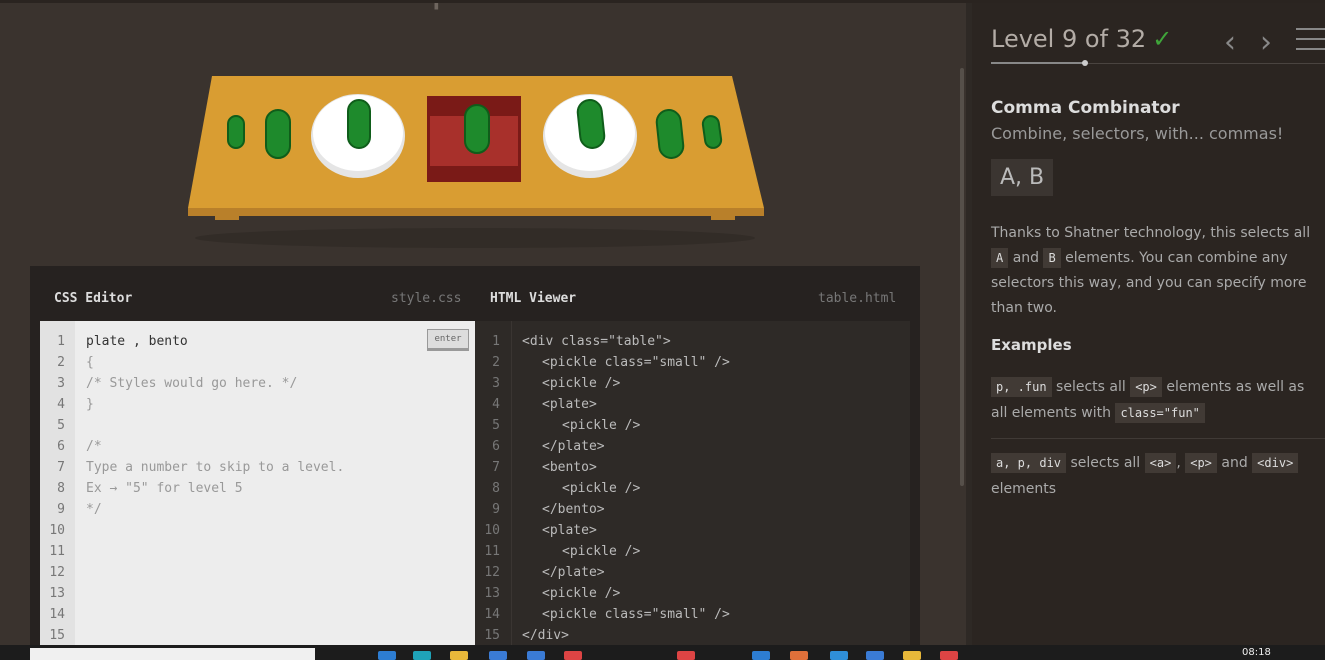  I want to click on pickle, so click(670, 134).